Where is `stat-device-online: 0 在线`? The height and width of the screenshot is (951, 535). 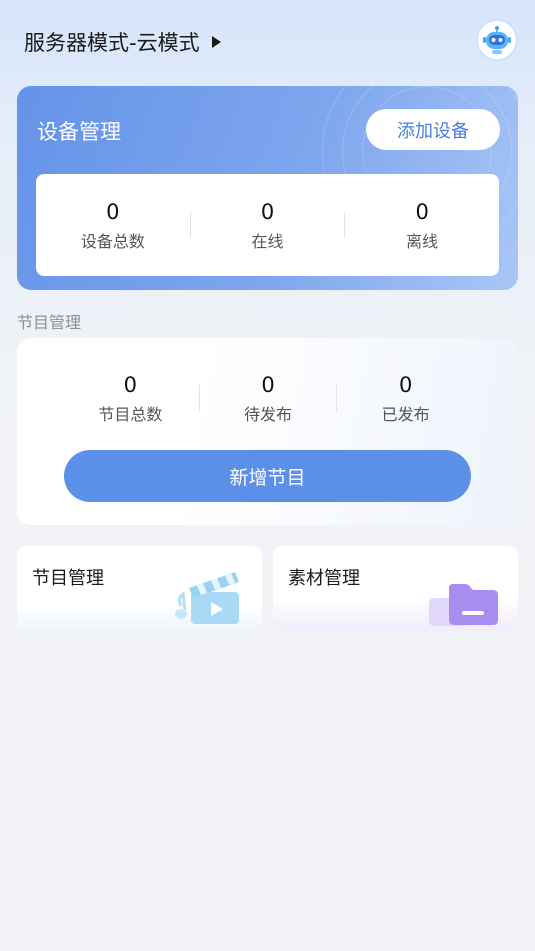
stat-device-online: 0 在线 is located at coordinates (268, 225).